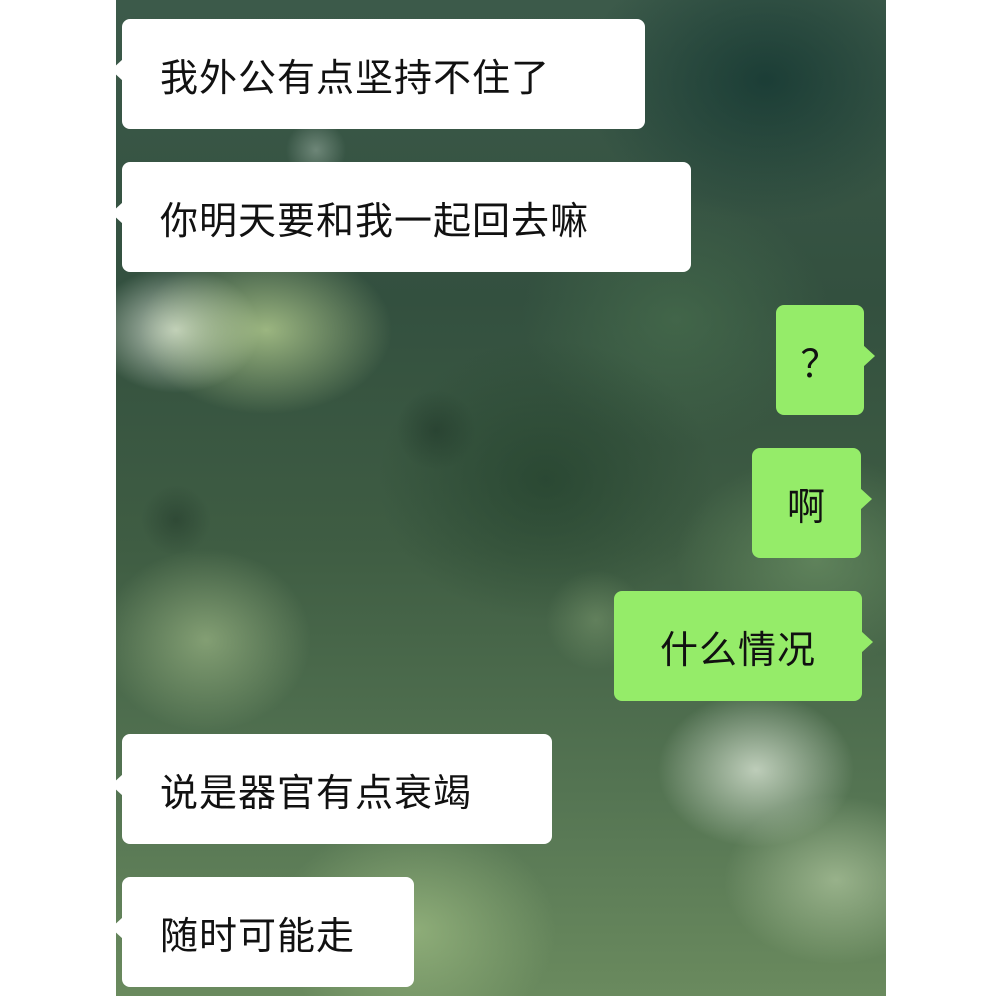  I want to click on message-text: 你明天要和我一起回去嘛, so click(375, 220).